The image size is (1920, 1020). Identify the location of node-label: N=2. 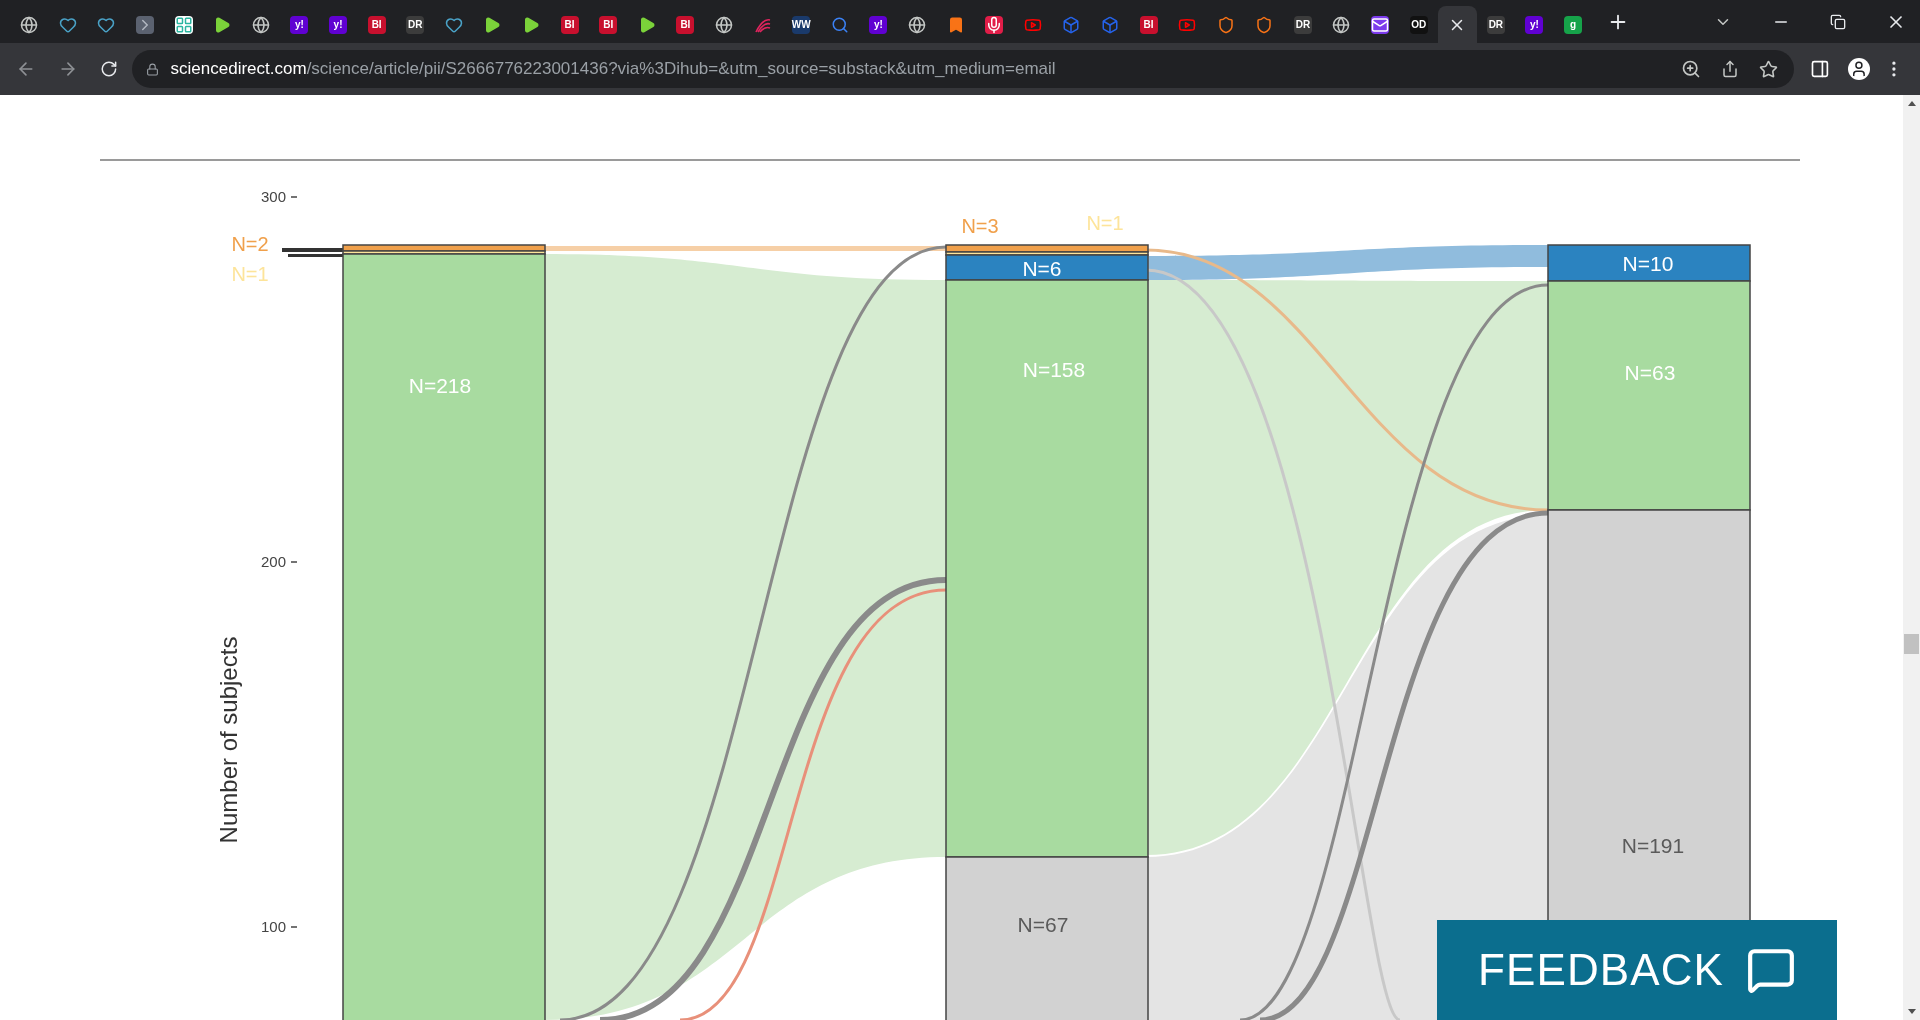
(250, 244).